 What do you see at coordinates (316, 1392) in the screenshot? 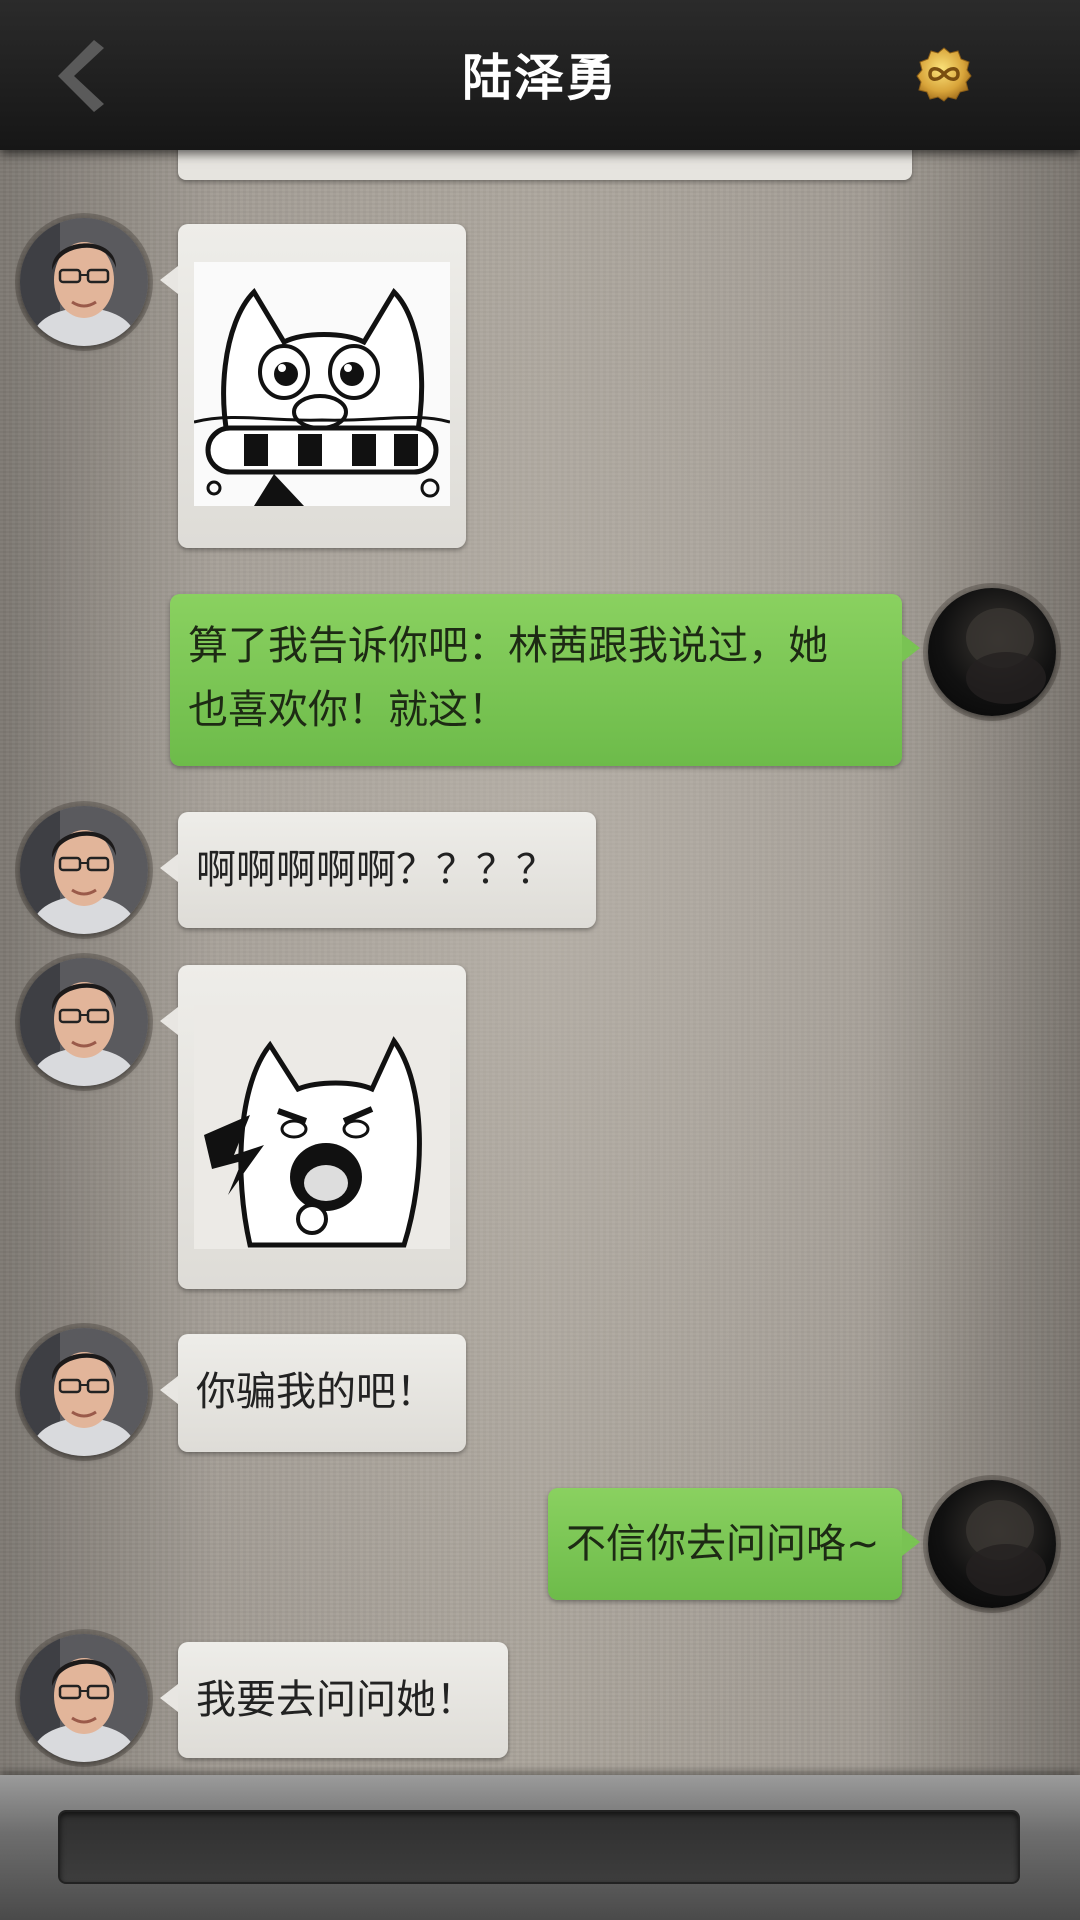
I see `message-text: 你骗我的吧！` at bounding box center [316, 1392].